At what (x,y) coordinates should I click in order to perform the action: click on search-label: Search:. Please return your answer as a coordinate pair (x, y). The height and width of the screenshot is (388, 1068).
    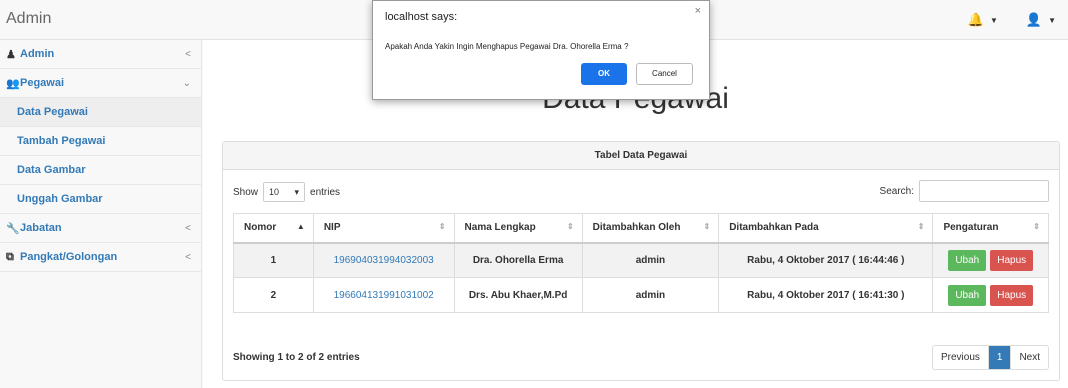
    Looking at the image, I should click on (896, 191).